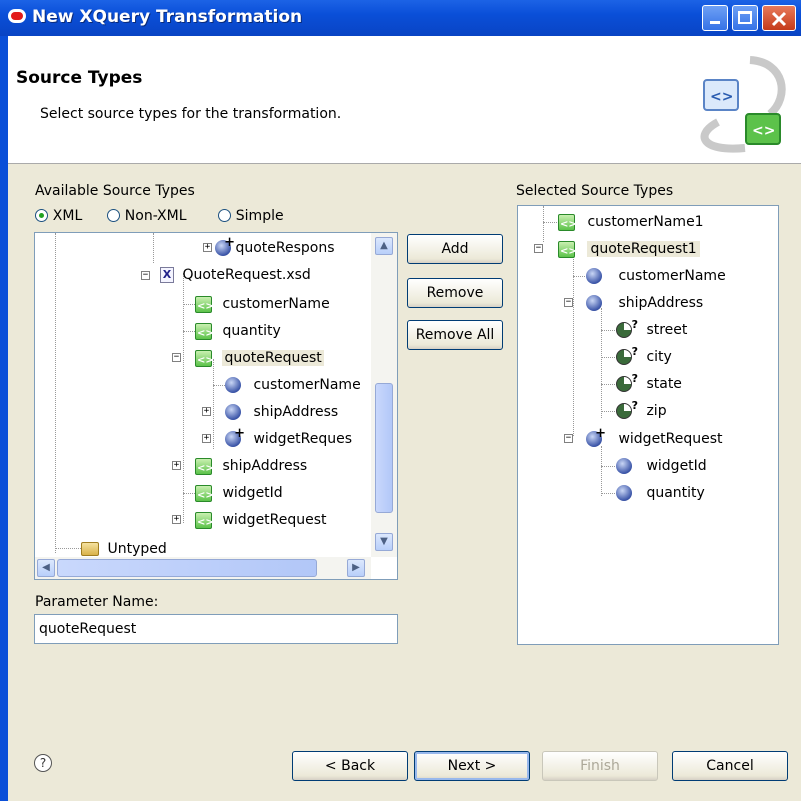 The height and width of the screenshot is (801, 801). I want to click on scroll-left-button: ◀, so click(46, 568).